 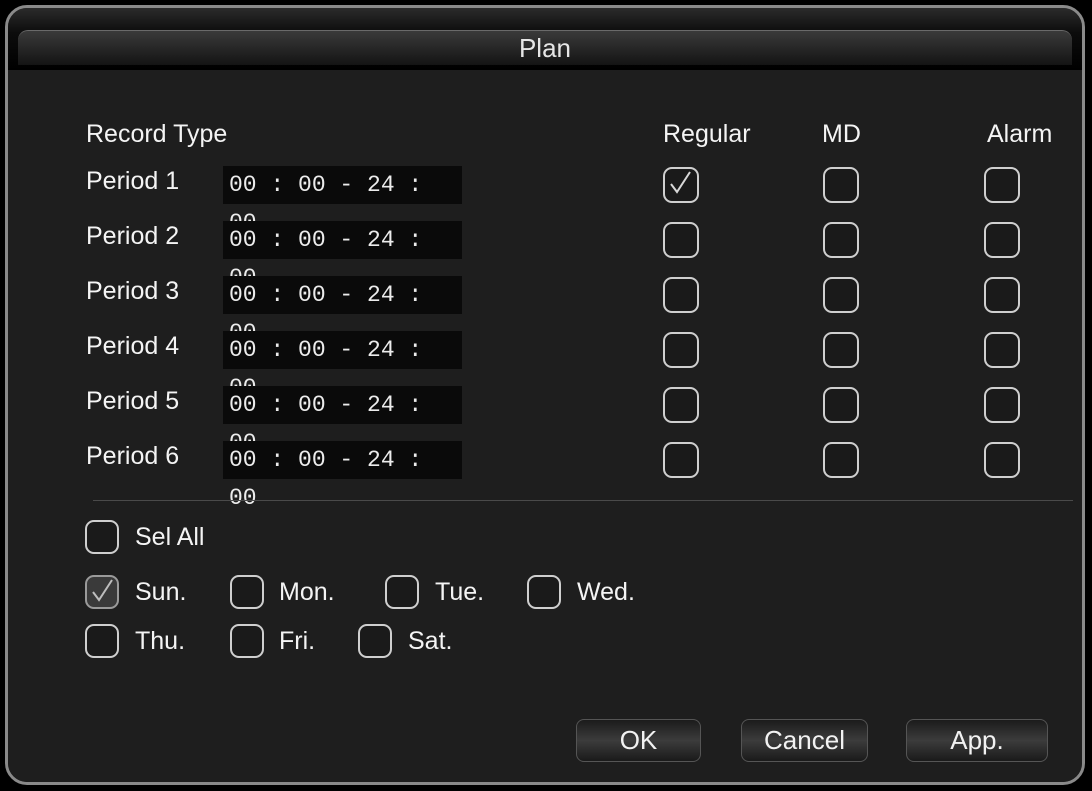 What do you see at coordinates (133, 401) in the screenshot?
I see `period-5-label: Period 5` at bounding box center [133, 401].